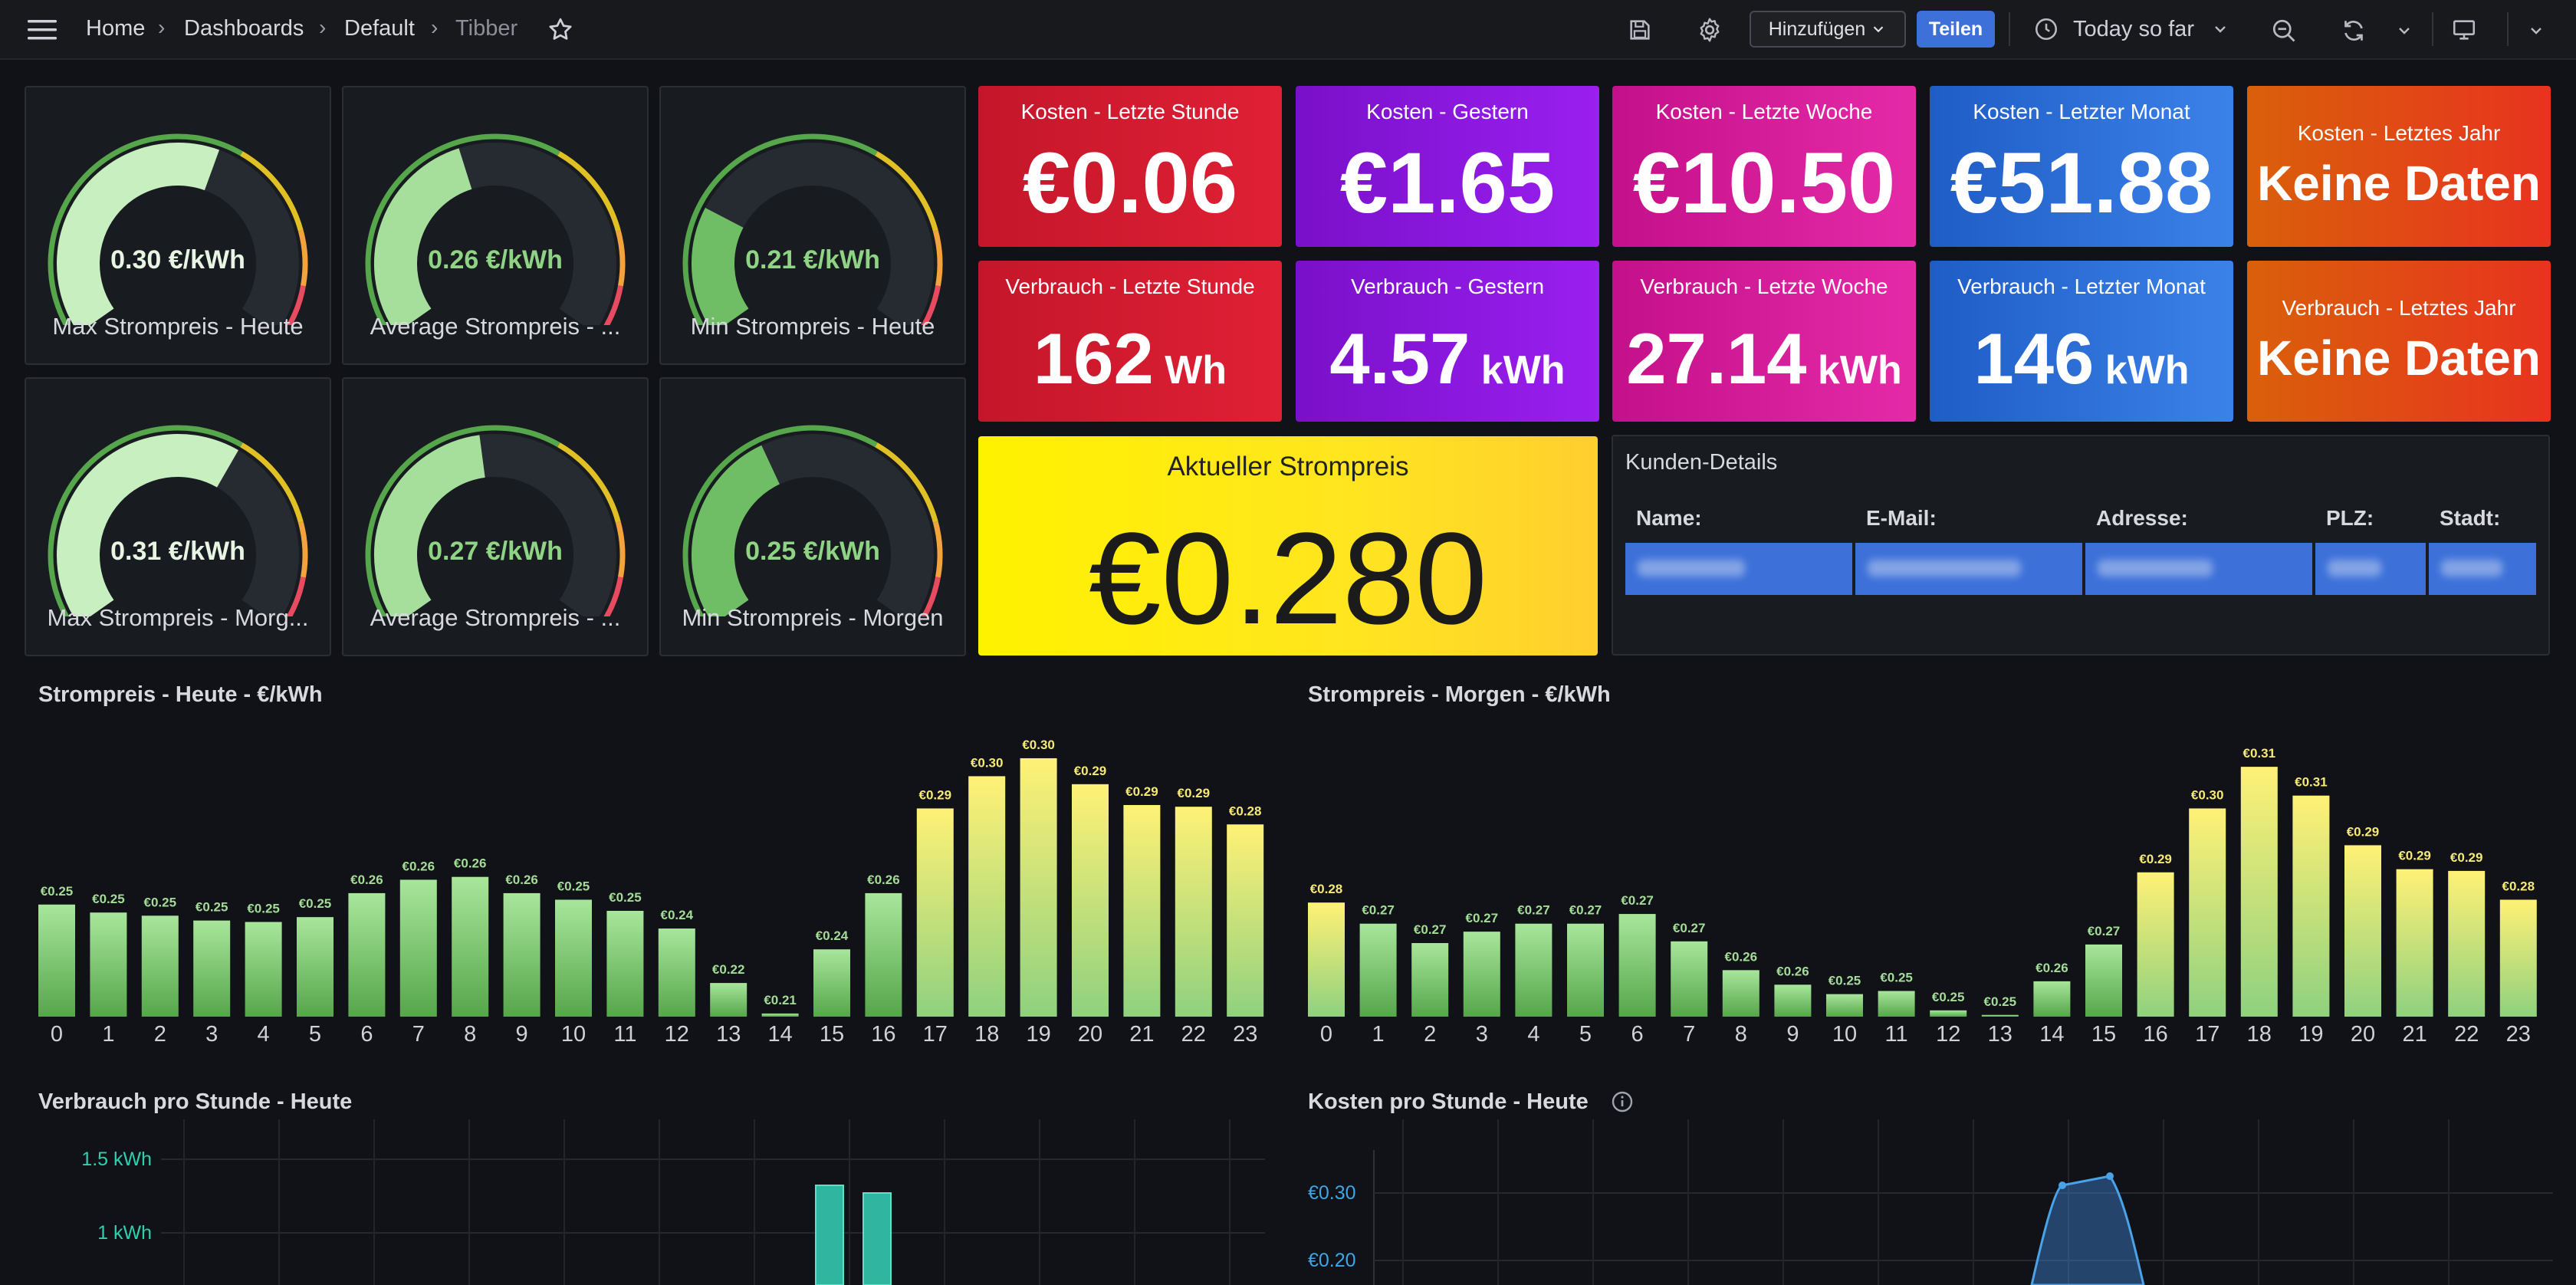 Image resolution: width=2576 pixels, height=1285 pixels. I want to click on share-button: Teilen, so click(1956, 29).